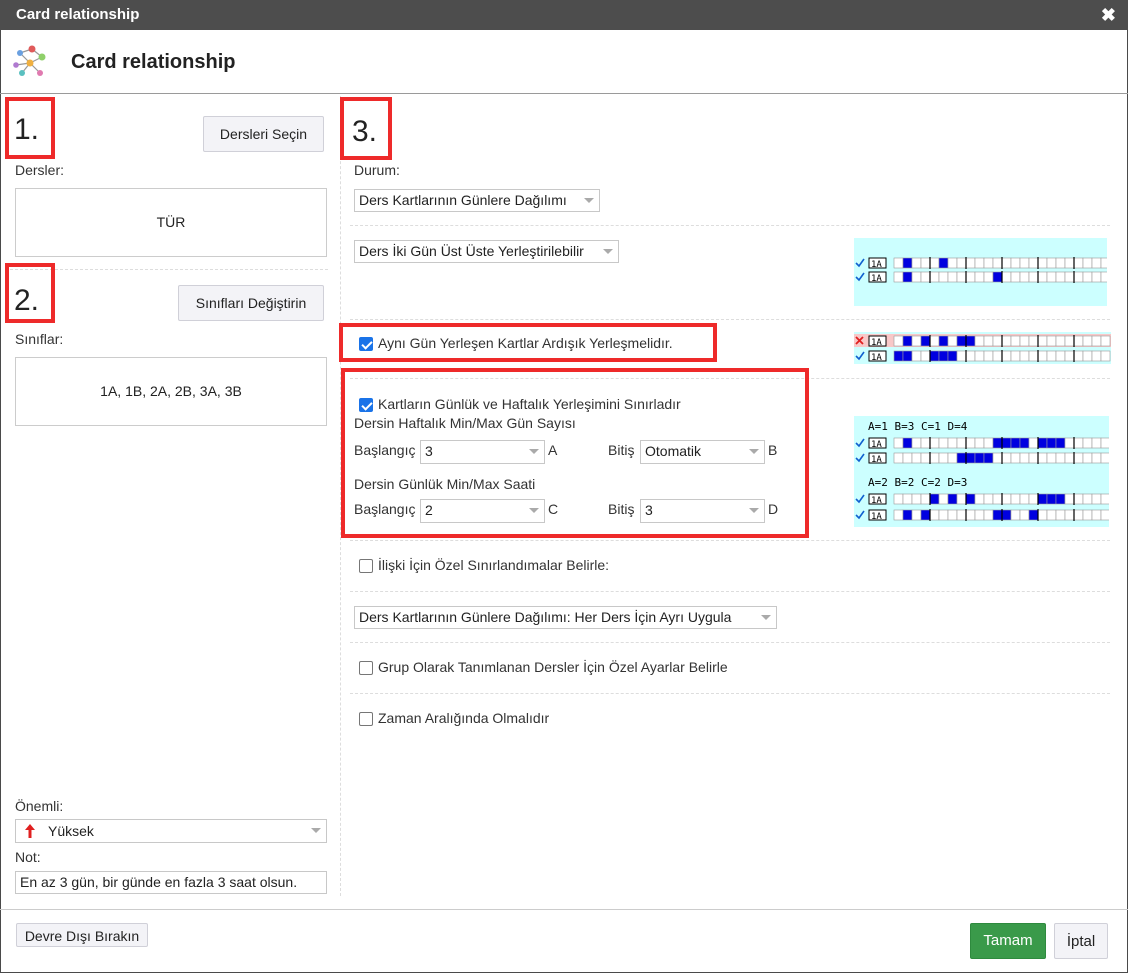 The height and width of the screenshot is (973, 1128). Describe the element at coordinates (171, 222) in the screenshot. I see `subjects-box: TÜR` at that location.